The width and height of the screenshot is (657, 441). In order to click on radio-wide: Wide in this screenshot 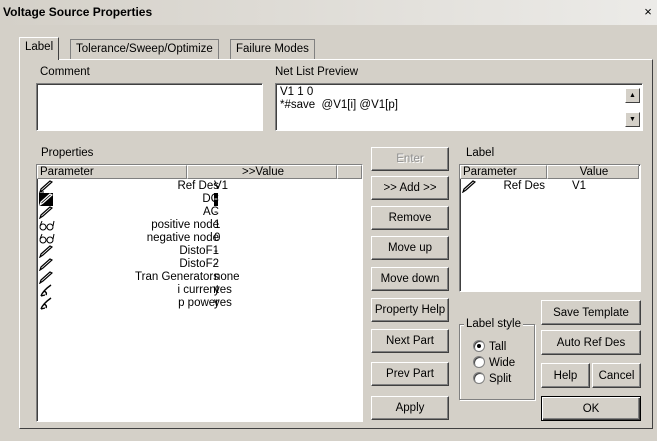, I will do `click(494, 362)`.